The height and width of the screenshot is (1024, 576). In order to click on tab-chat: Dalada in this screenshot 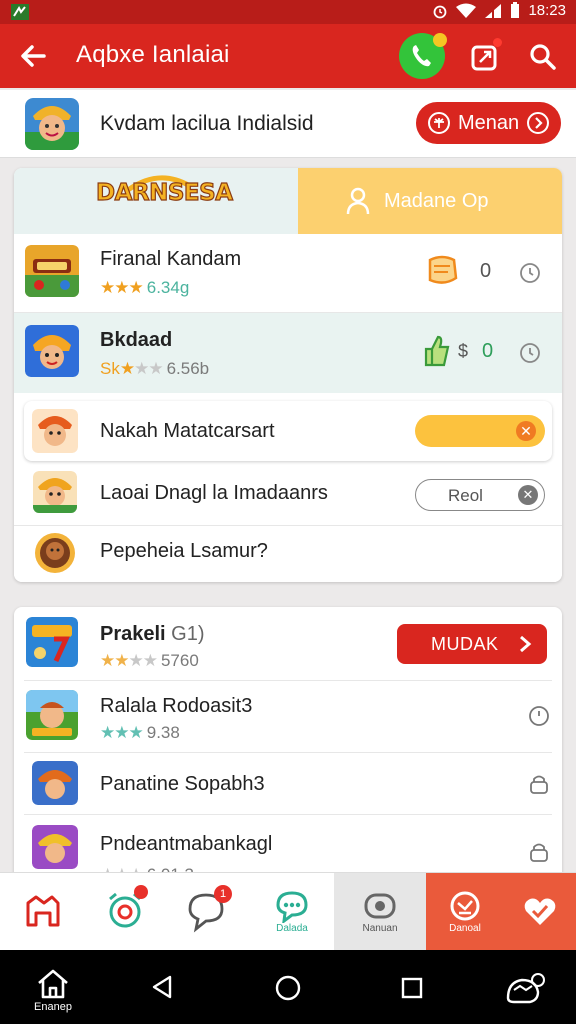, I will do `click(292, 912)`.